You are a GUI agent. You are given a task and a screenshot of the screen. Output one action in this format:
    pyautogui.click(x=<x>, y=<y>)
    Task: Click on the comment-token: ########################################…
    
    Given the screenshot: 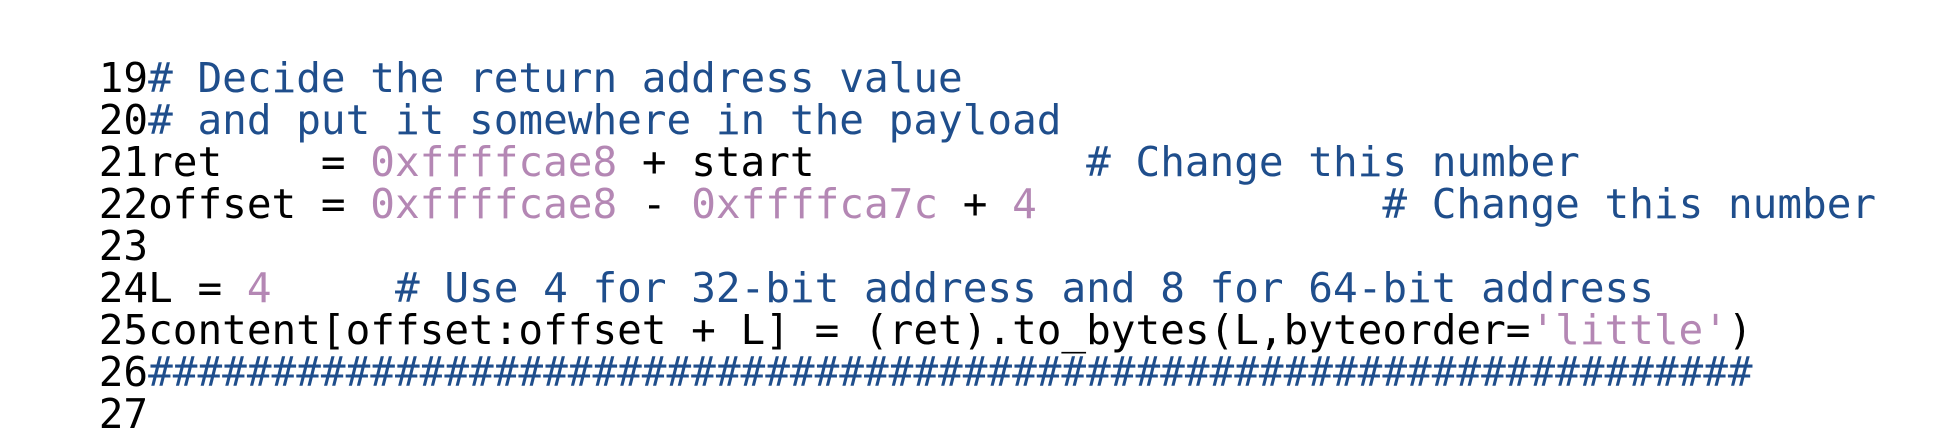 What is the action you would take?
    pyautogui.click(x=950, y=372)
    